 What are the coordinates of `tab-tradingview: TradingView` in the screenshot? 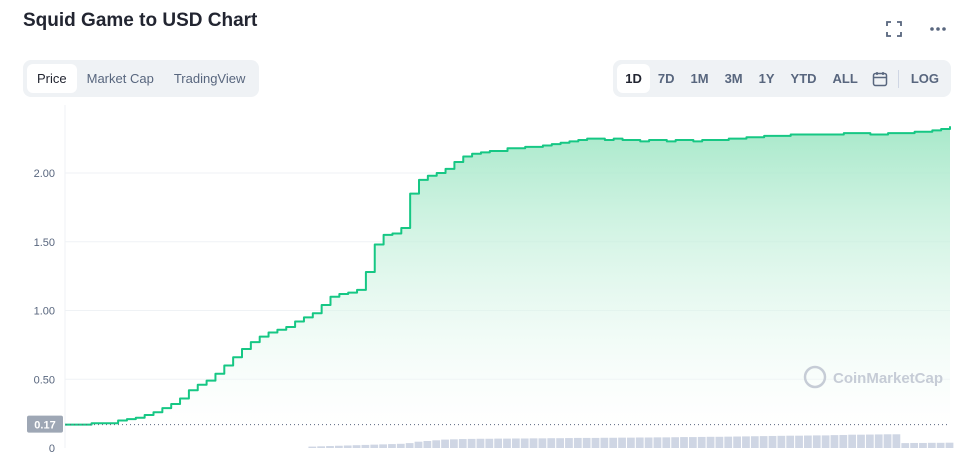 It's located at (210, 78).